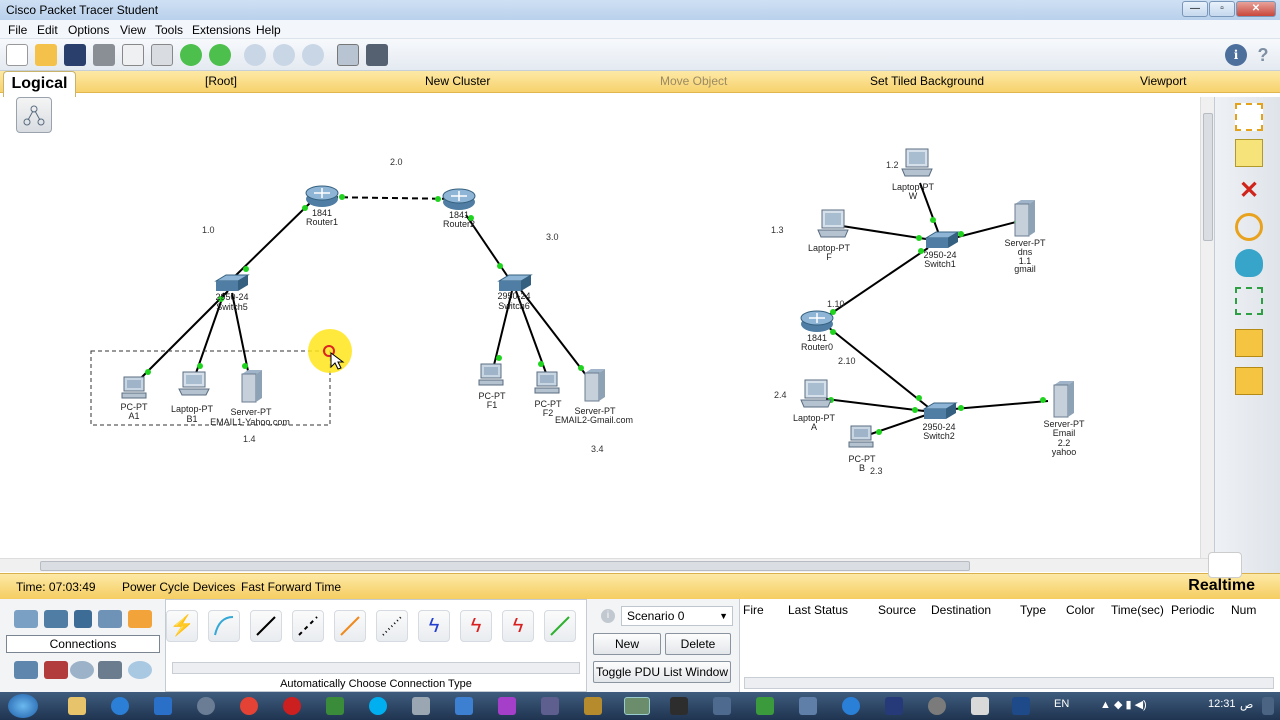  Describe the element at coordinates (140, 670) in the screenshot. I see `multiuser-icon` at that location.